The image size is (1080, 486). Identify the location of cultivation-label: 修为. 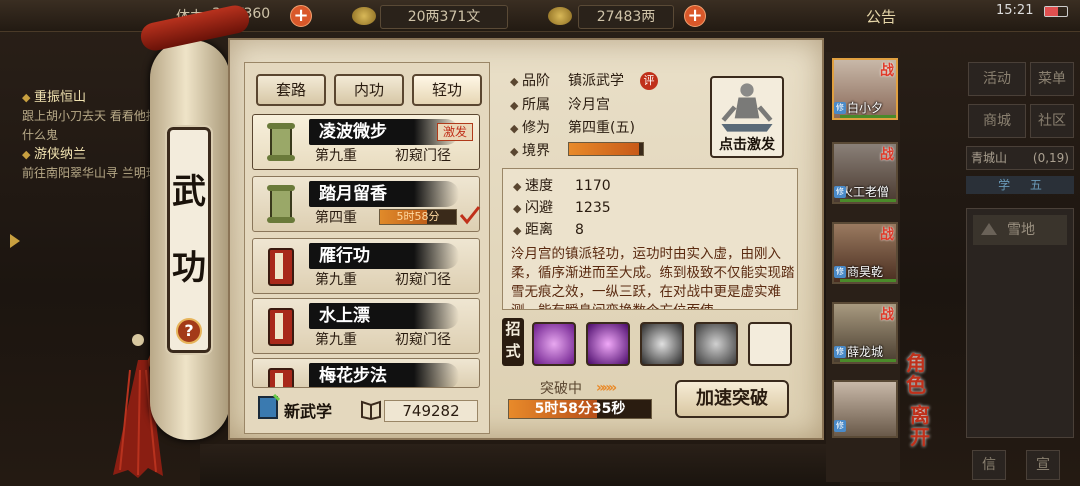
(530, 128).